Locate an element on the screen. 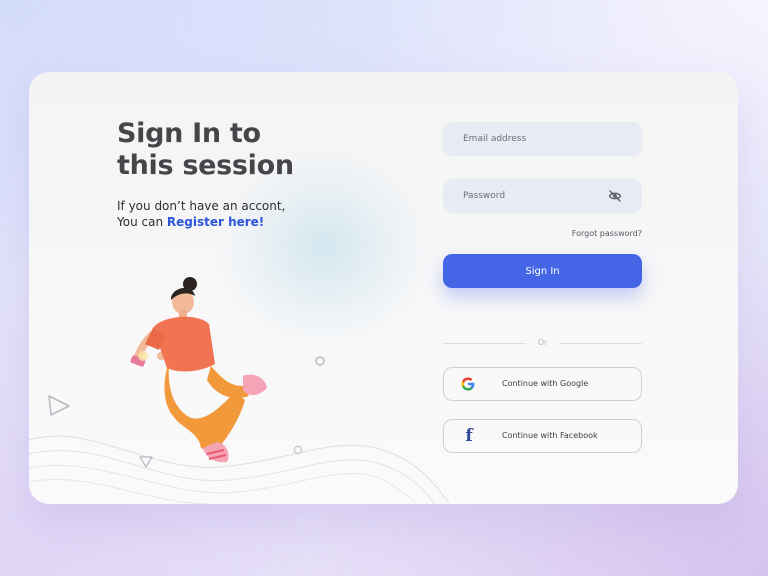 Image resolution: width=768 pixels, height=576 pixels. person-floating-illustration is located at coordinates (198, 370).